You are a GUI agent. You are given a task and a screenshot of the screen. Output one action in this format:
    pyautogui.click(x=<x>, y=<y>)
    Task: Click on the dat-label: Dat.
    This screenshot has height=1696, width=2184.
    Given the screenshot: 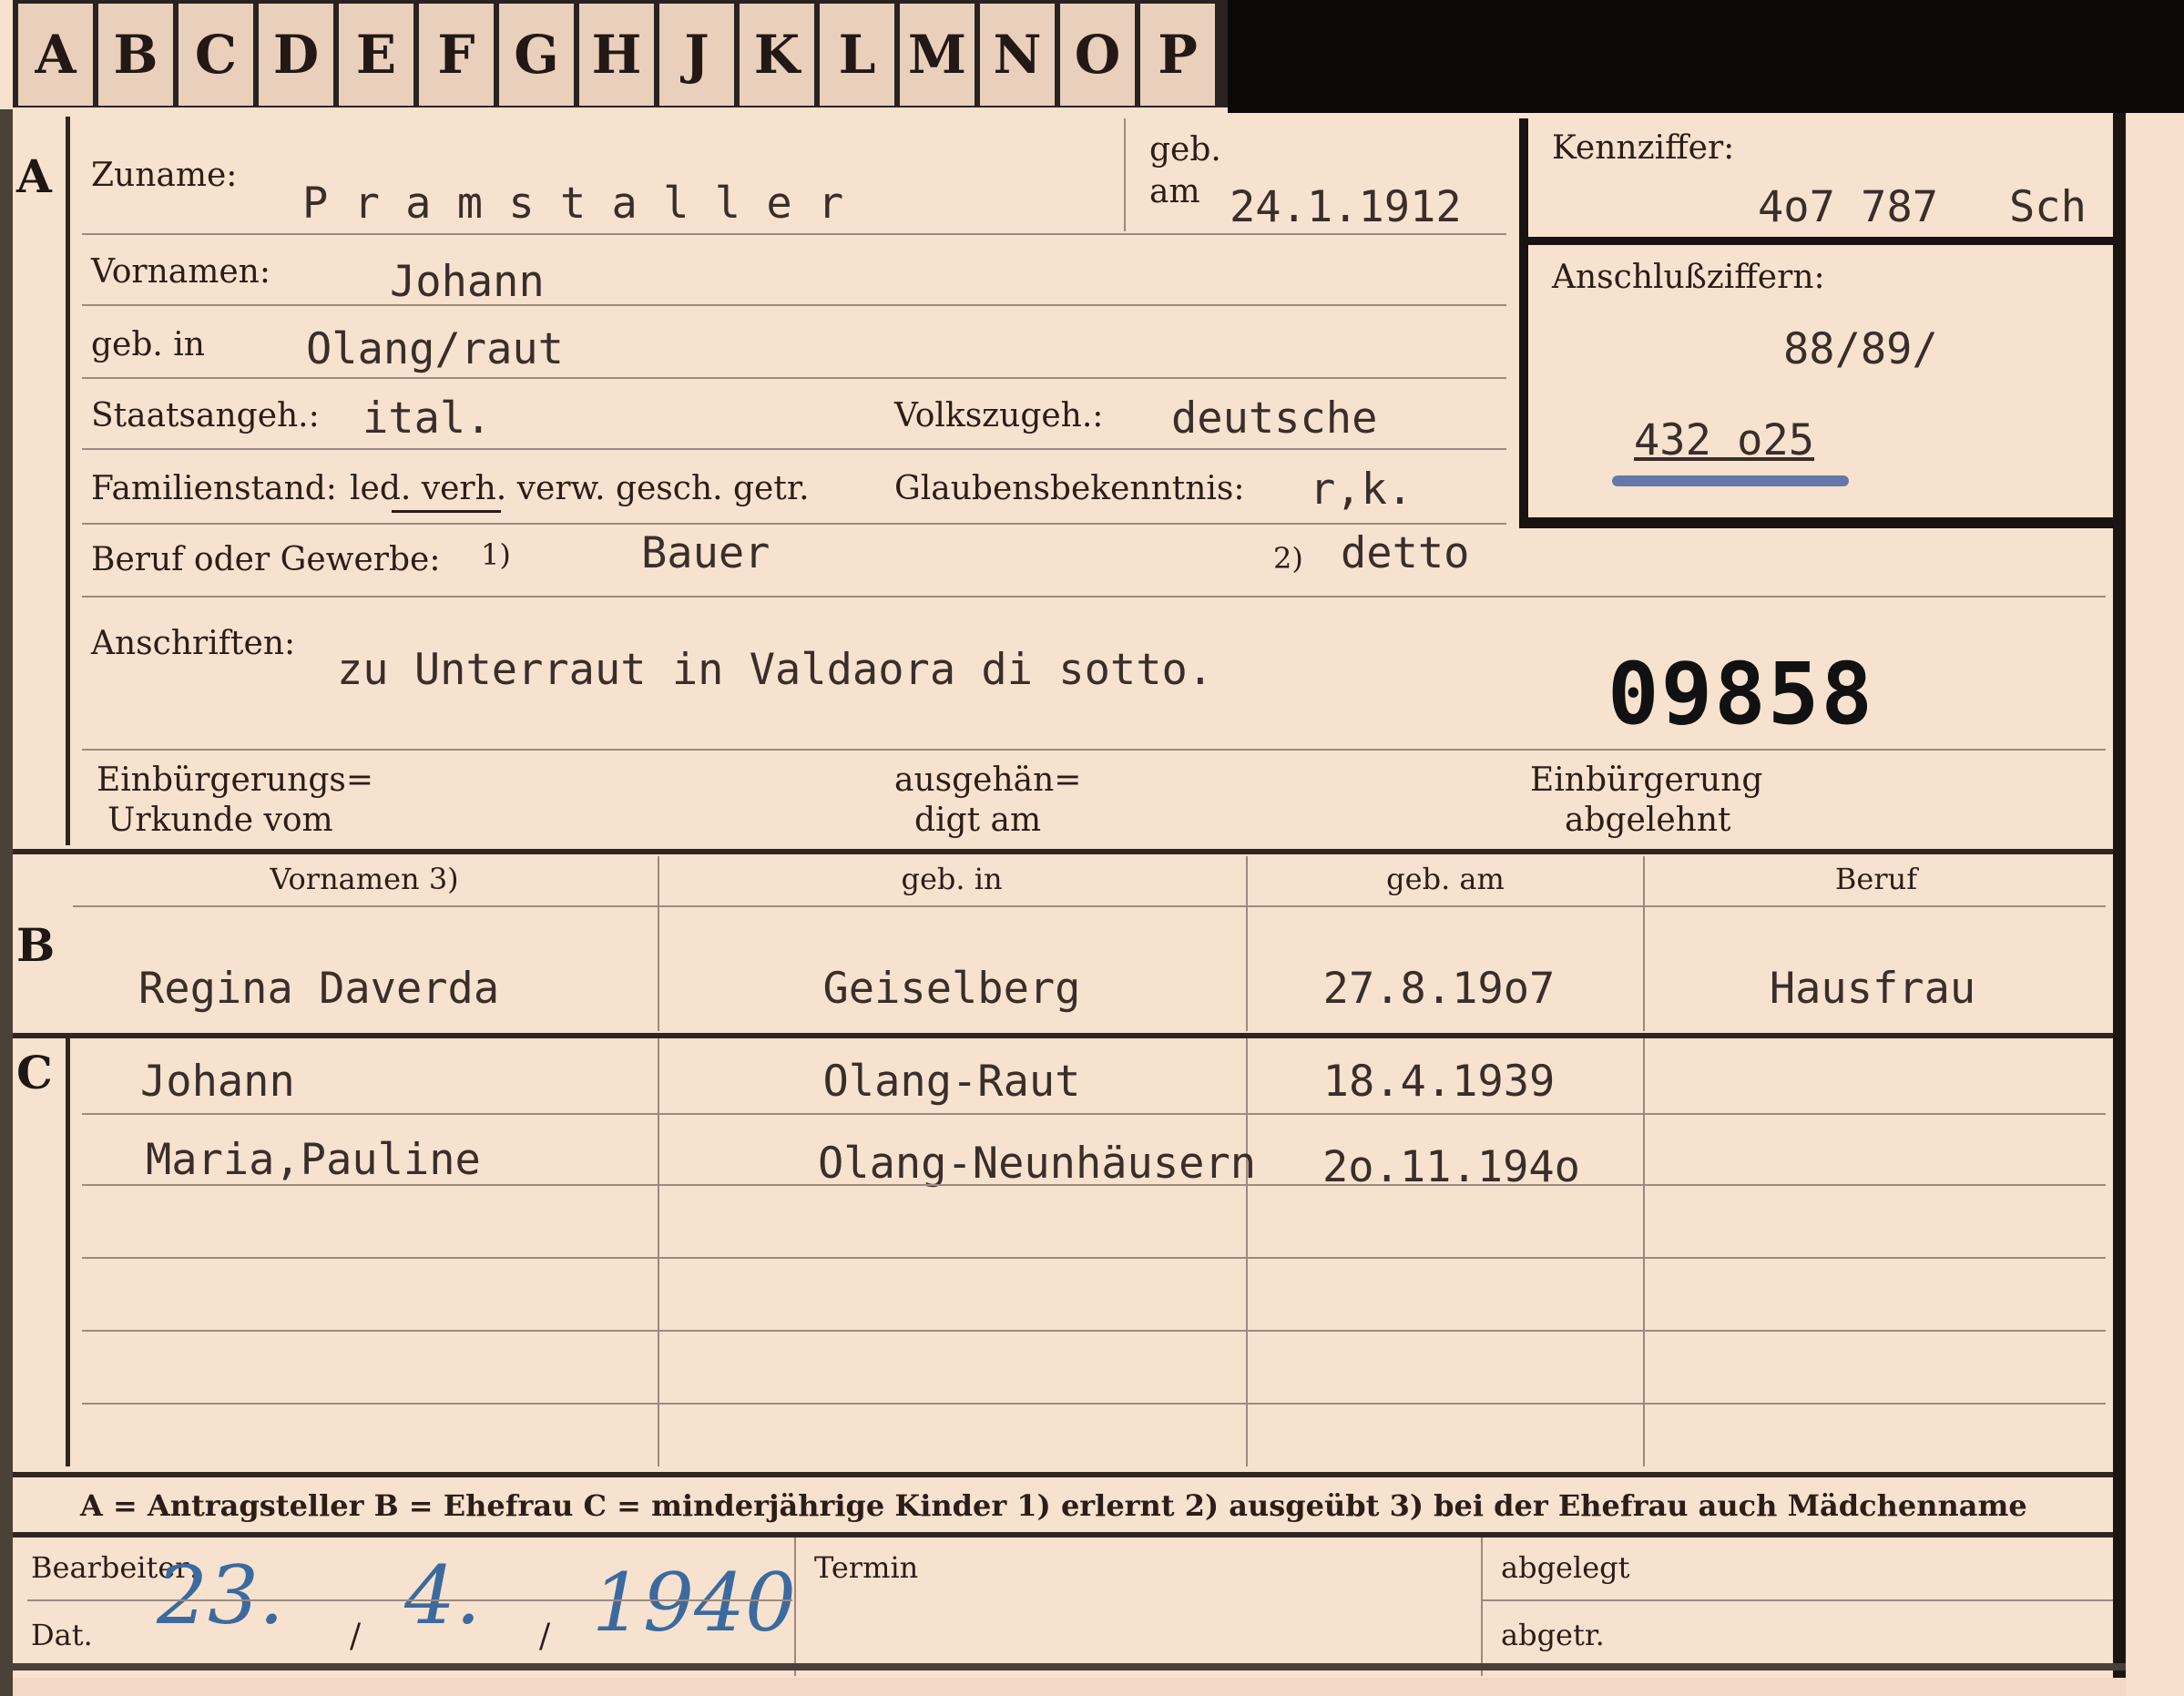 What is the action you would take?
    pyautogui.click(x=62, y=1635)
    